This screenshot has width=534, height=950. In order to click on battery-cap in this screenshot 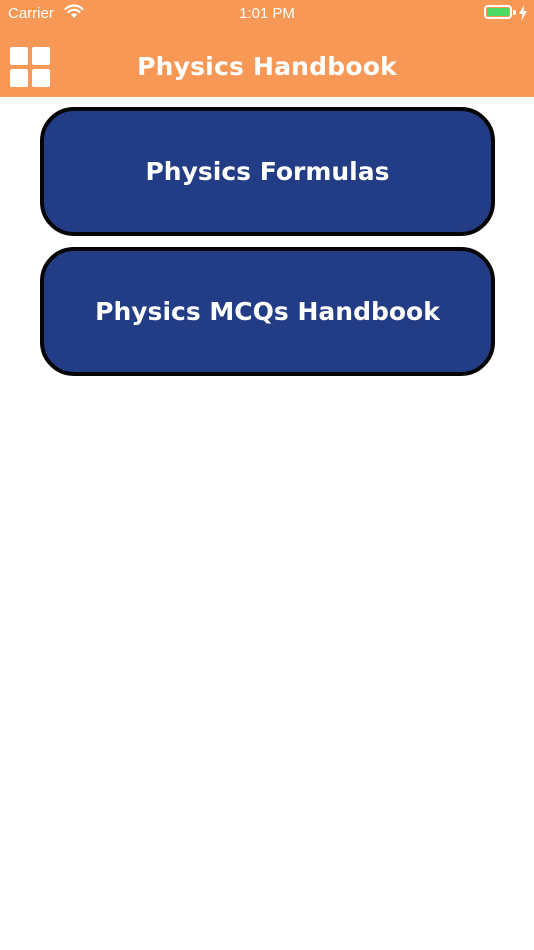, I will do `click(514, 12)`.